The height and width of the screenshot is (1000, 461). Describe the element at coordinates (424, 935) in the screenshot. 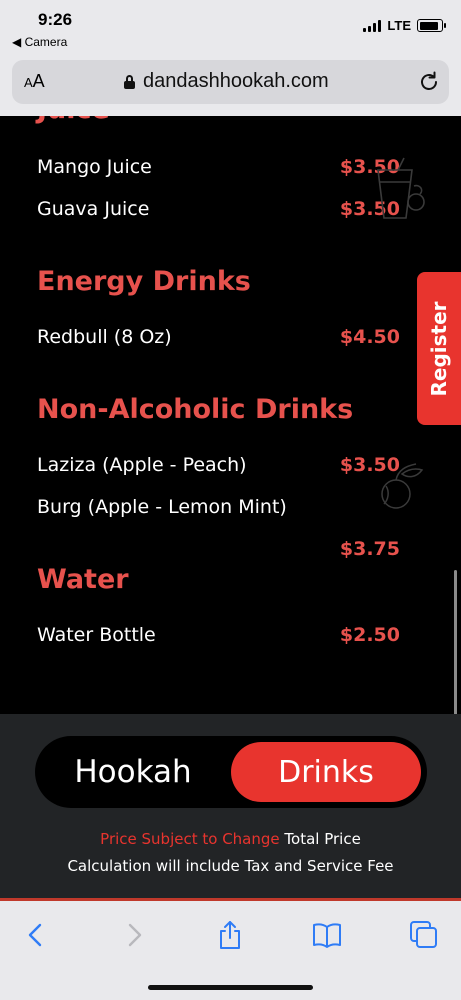

I see `tabs-icon` at that location.